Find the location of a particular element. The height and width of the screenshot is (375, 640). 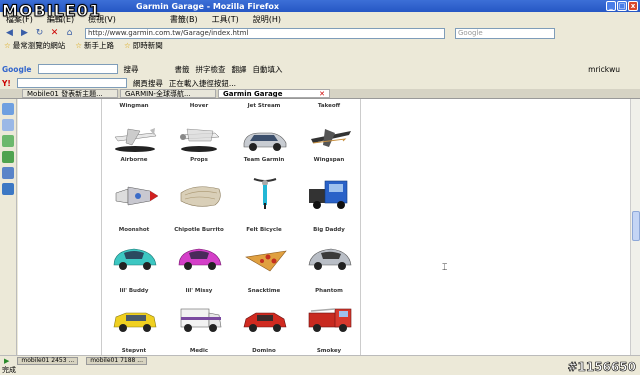

vehicle-label: Team Garmin is located at coordinates (264, 160).